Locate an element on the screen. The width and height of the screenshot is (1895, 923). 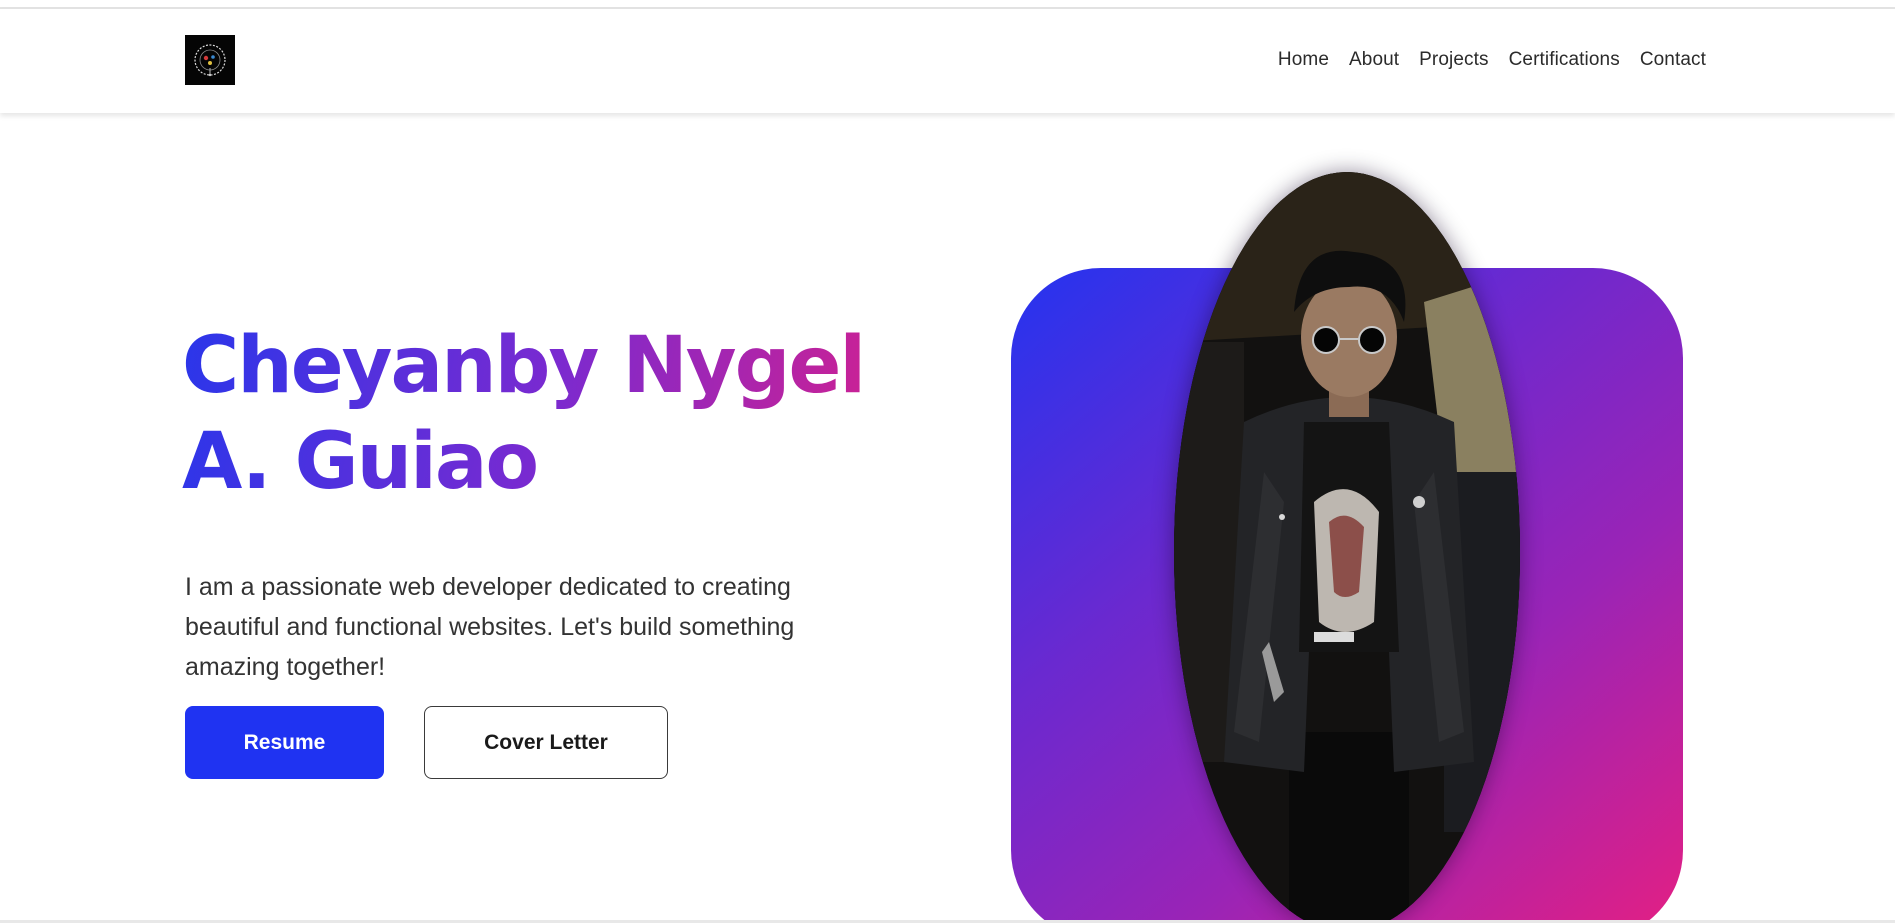
portrait-photo is located at coordinates (1347, 547).